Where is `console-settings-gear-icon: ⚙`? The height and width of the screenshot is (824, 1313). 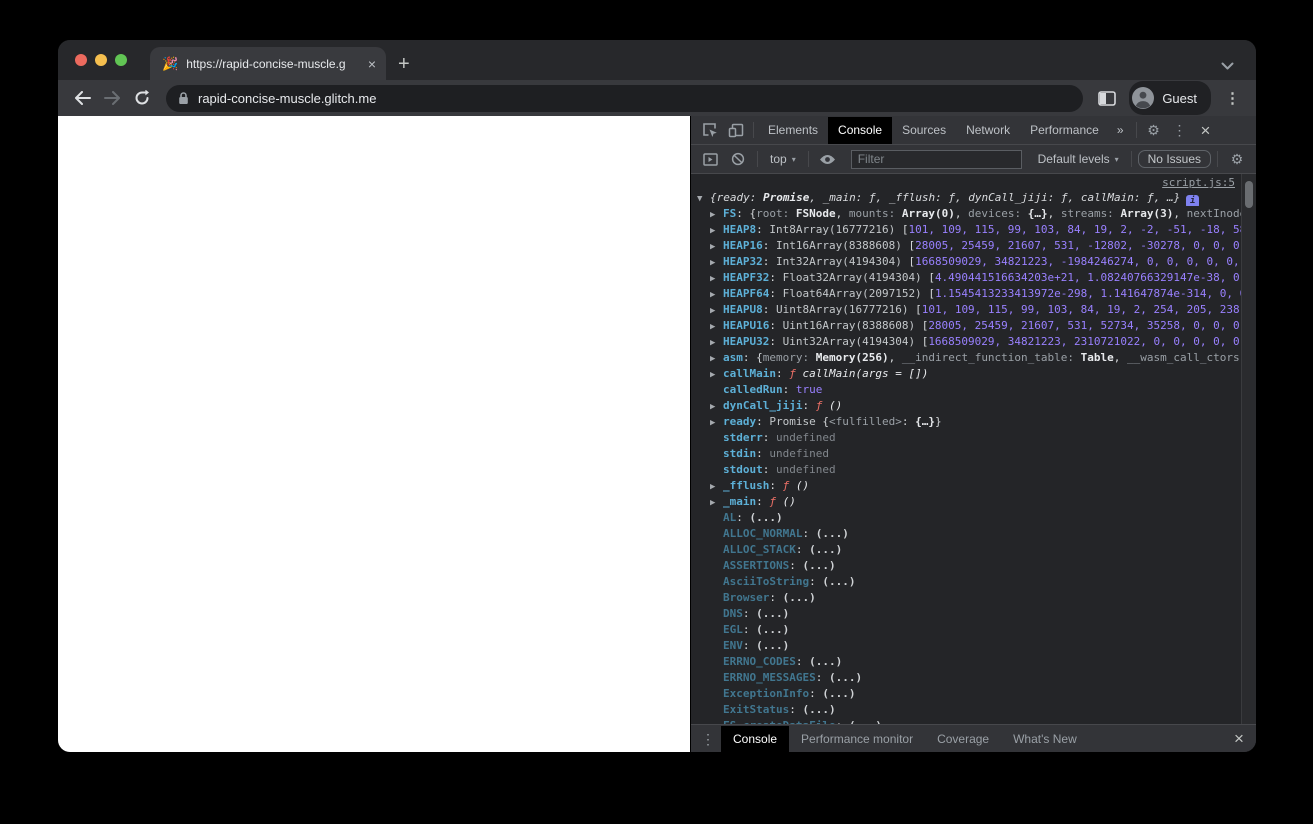 console-settings-gear-icon: ⚙ is located at coordinates (1237, 159).